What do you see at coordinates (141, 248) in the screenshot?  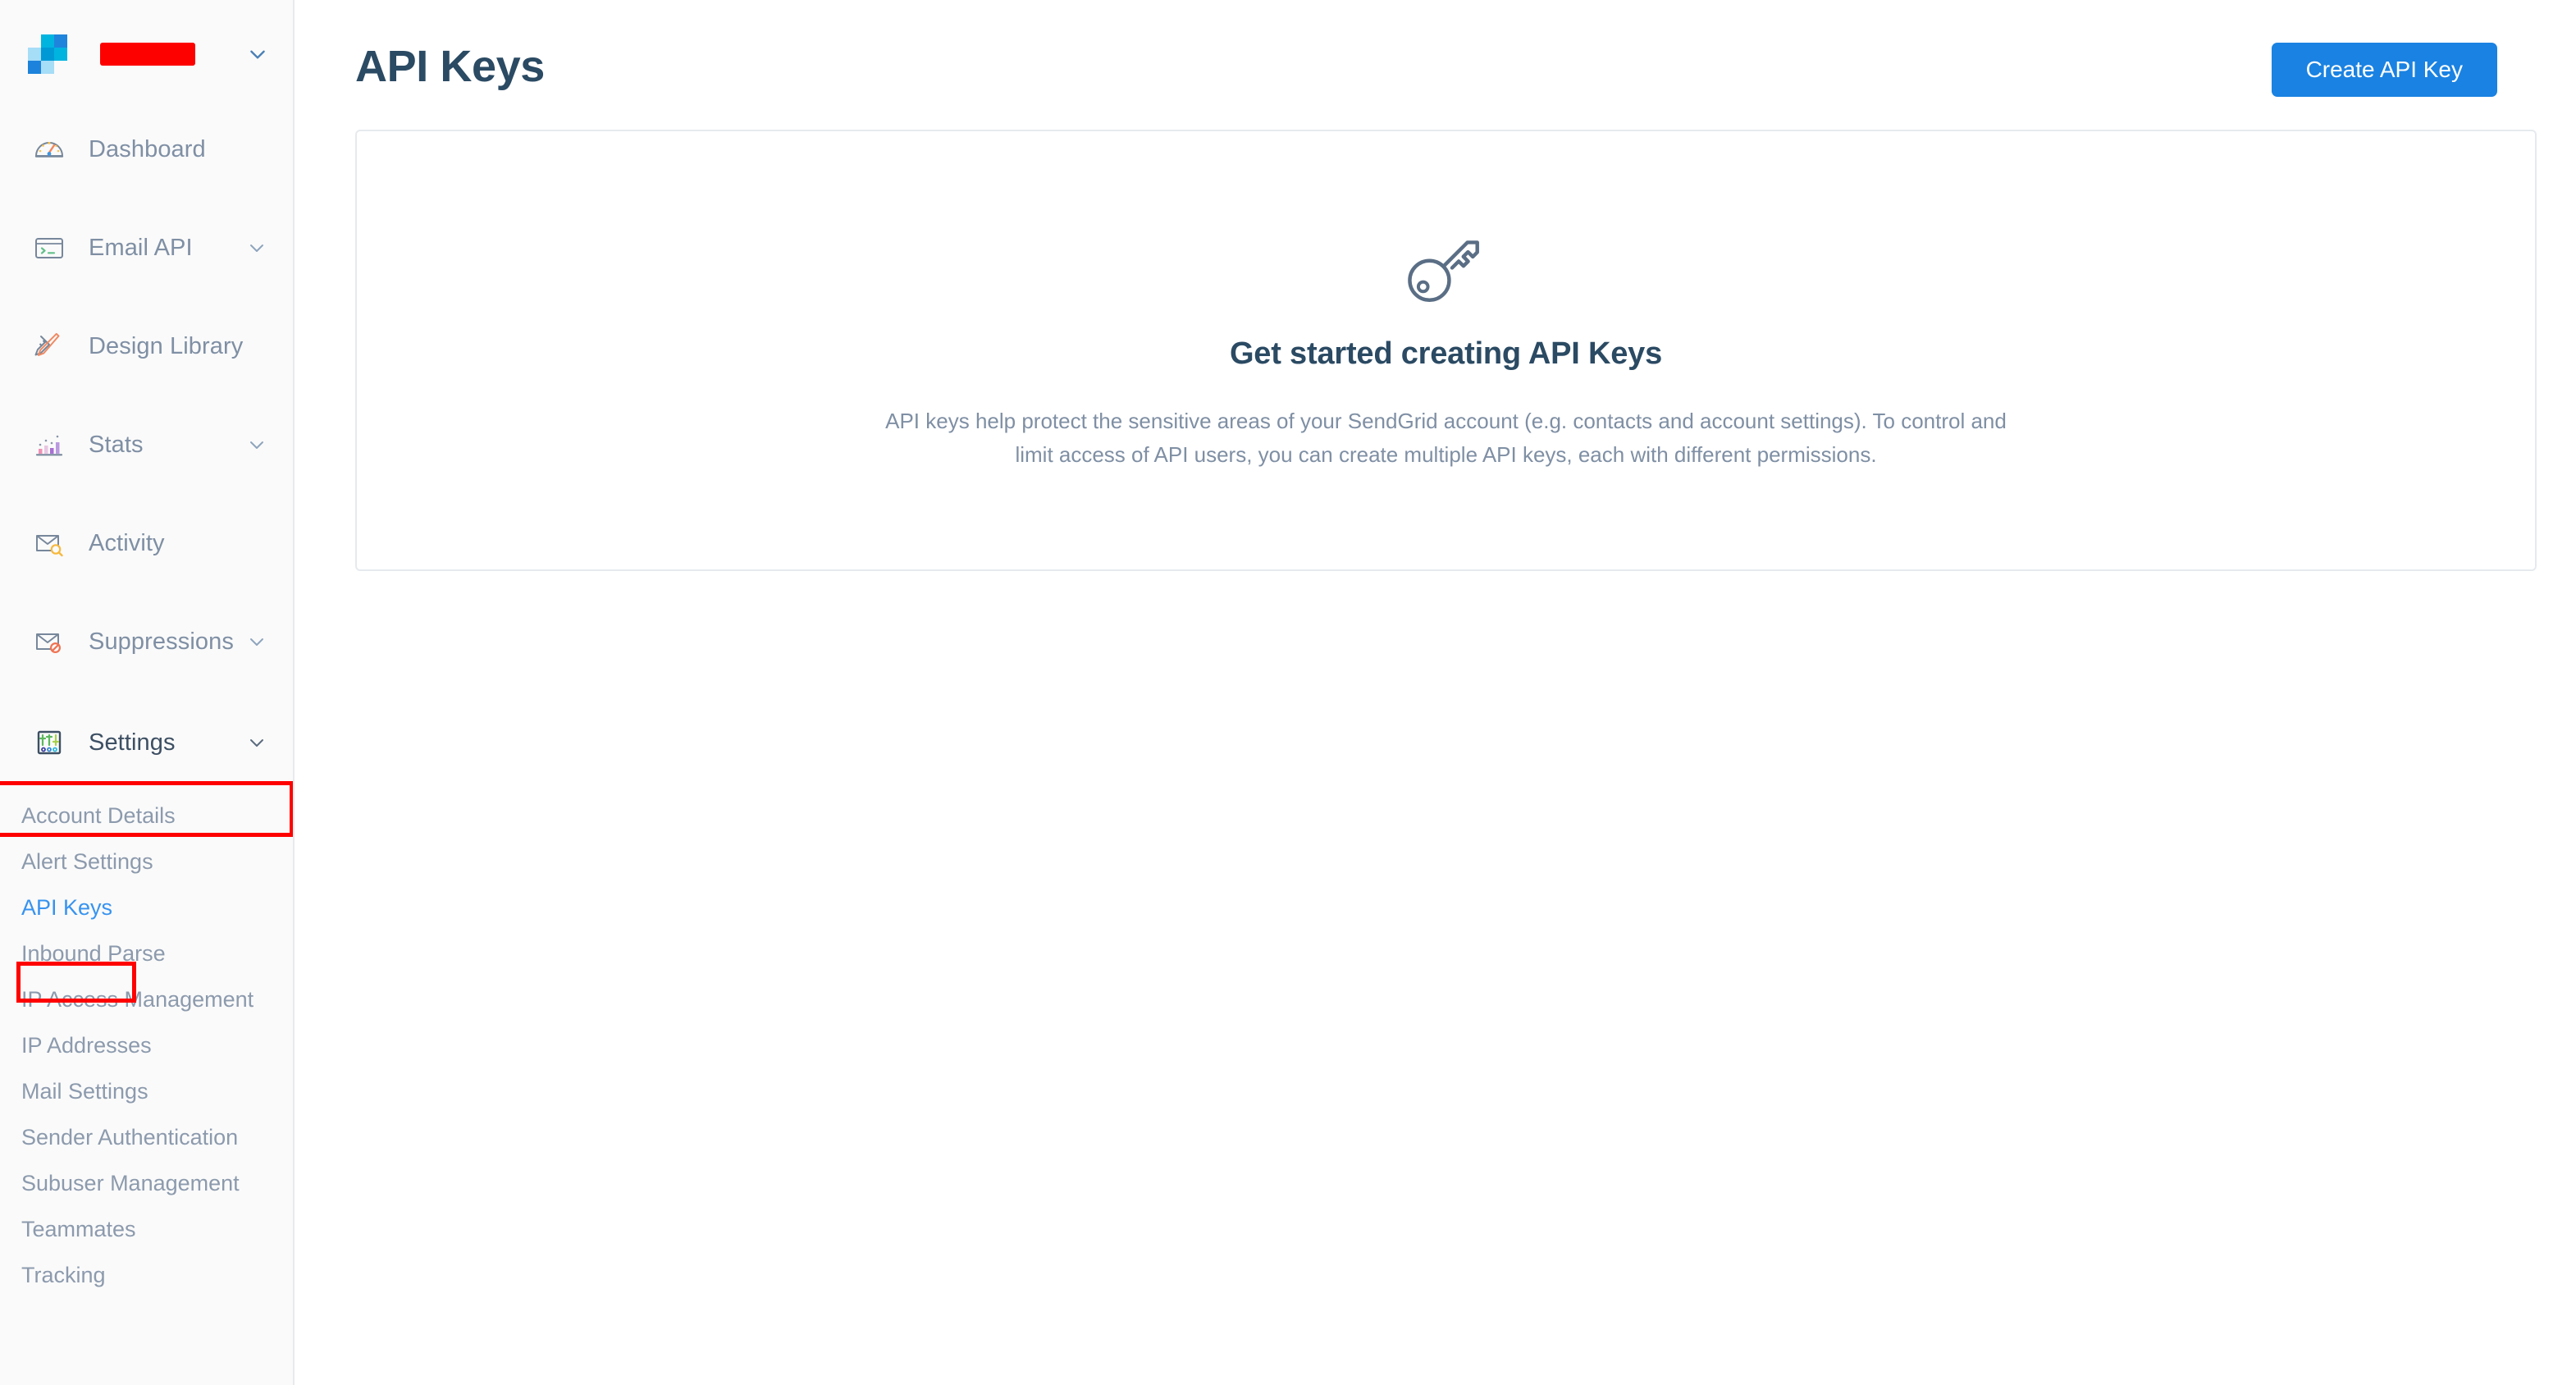 I see `sidebar-item-label: Email API` at bounding box center [141, 248].